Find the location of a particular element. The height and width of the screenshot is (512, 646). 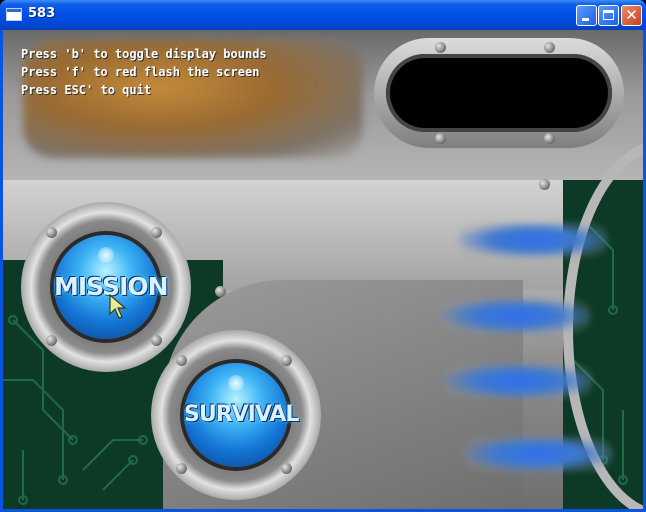

mission-button-frame: MISSION is located at coordinates (106, 287).